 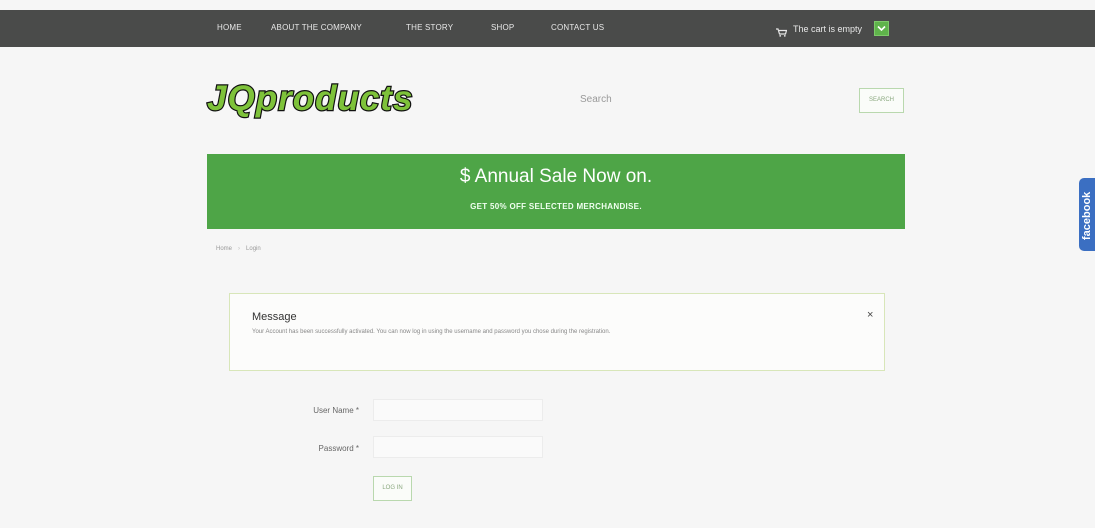 I want to click on banner-subtitle: GET 50% OFF SELECTED MERCHANDISE., so click(x=556, y=206).